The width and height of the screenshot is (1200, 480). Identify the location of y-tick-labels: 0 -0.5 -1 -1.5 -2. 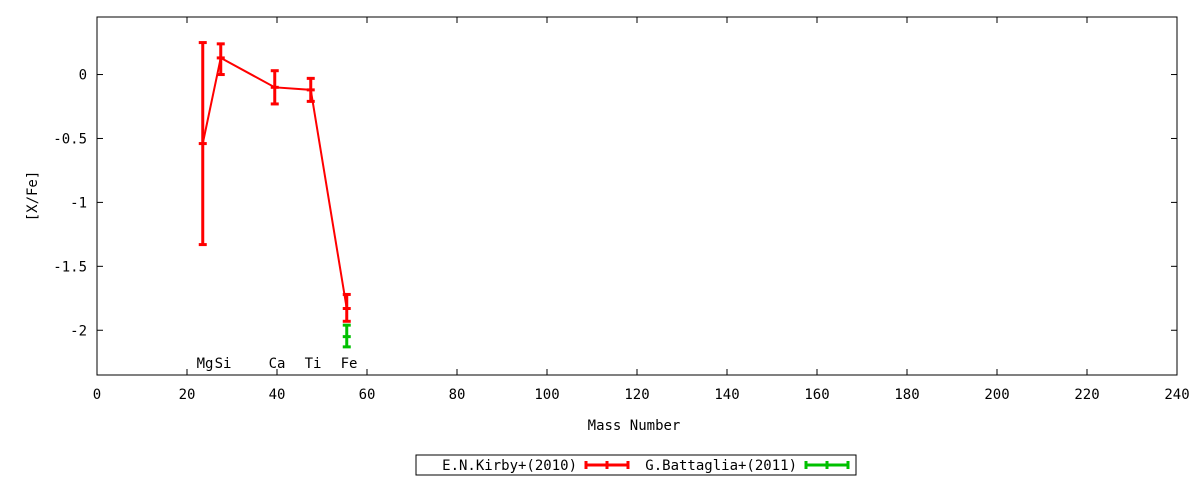
(70, 204).